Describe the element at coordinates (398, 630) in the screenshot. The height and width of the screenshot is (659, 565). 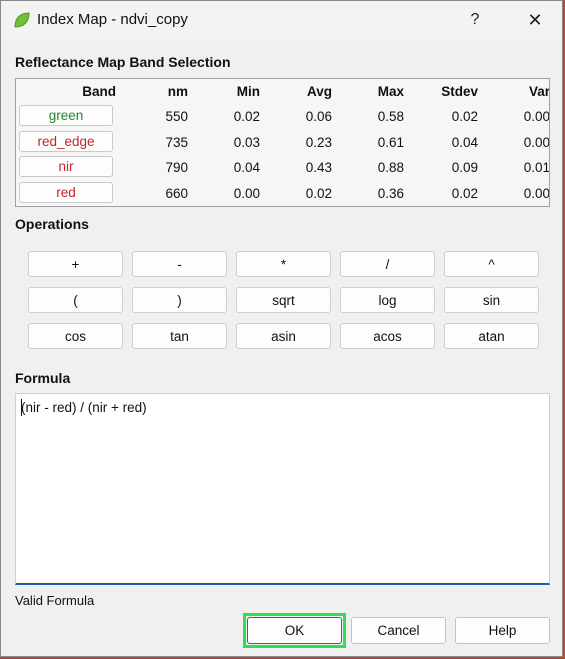
I see `cancel-button: Cancel` at that location.